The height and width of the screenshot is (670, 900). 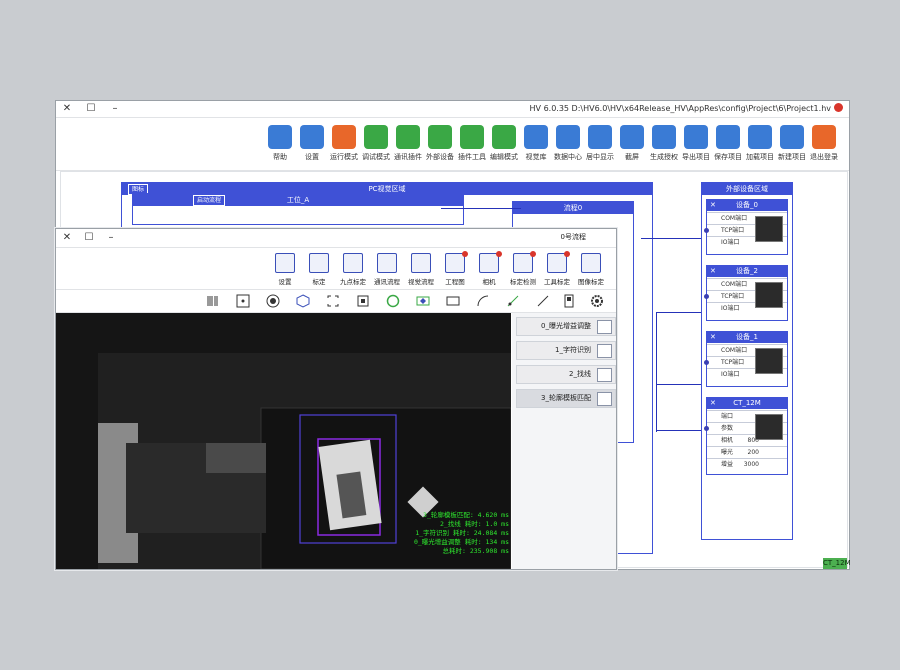 I want to click on flow-step: 0_曝光增益调整, so click(x=566, y=326).